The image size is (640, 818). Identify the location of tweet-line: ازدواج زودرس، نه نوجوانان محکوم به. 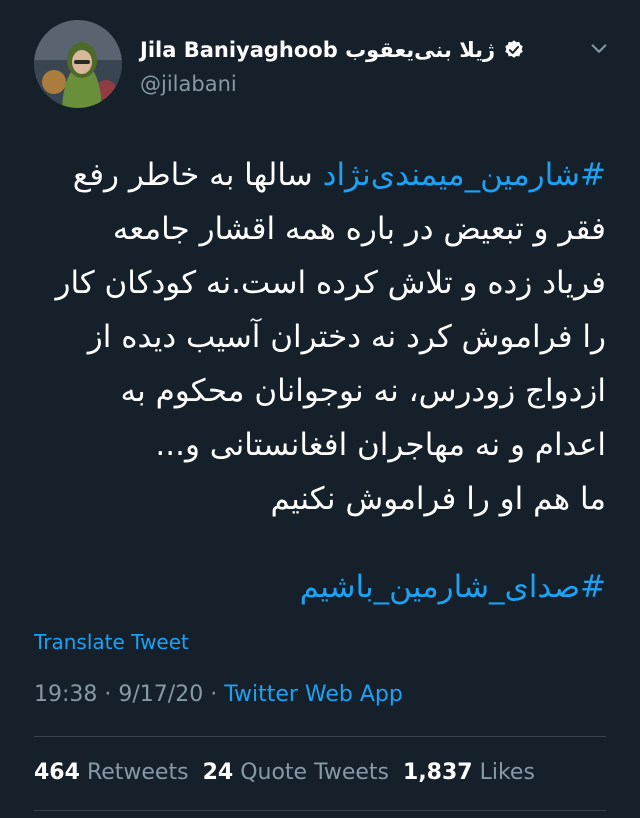
(363, 391).